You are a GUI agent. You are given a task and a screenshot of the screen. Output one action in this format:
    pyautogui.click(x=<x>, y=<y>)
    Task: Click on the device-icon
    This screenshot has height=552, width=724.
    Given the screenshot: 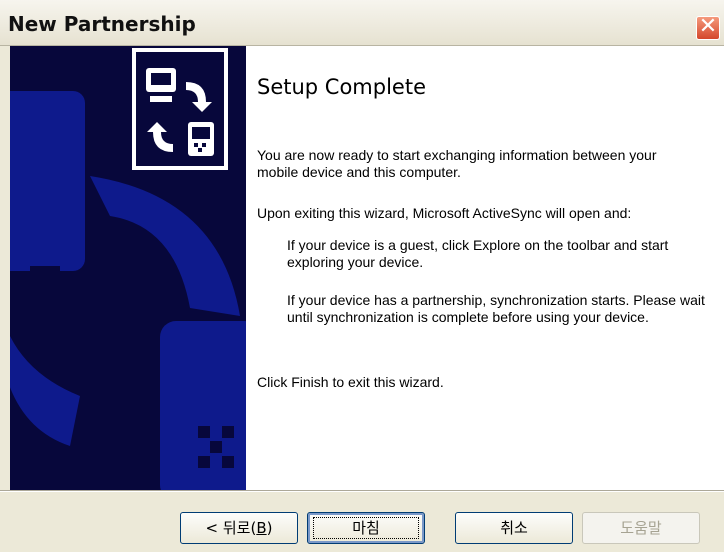 What is the action you would take?
    pyautogui.click(x=201, y=139)
    